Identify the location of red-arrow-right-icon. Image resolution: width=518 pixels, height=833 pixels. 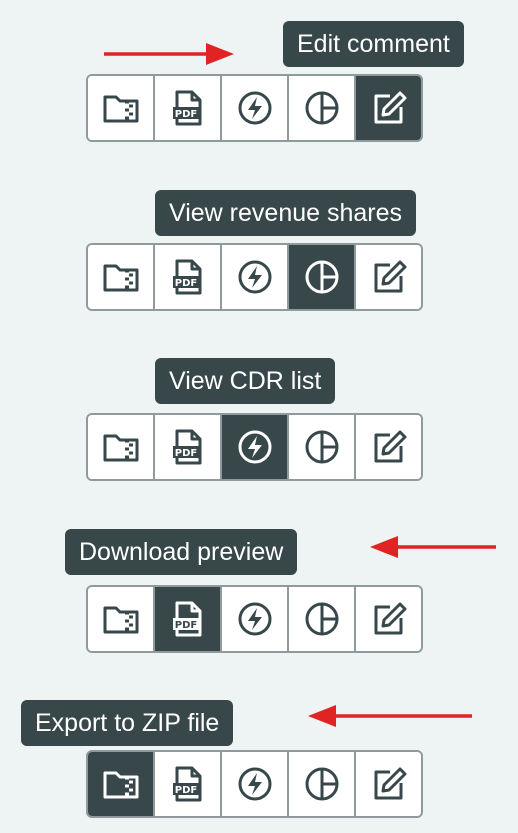
(169, 54).